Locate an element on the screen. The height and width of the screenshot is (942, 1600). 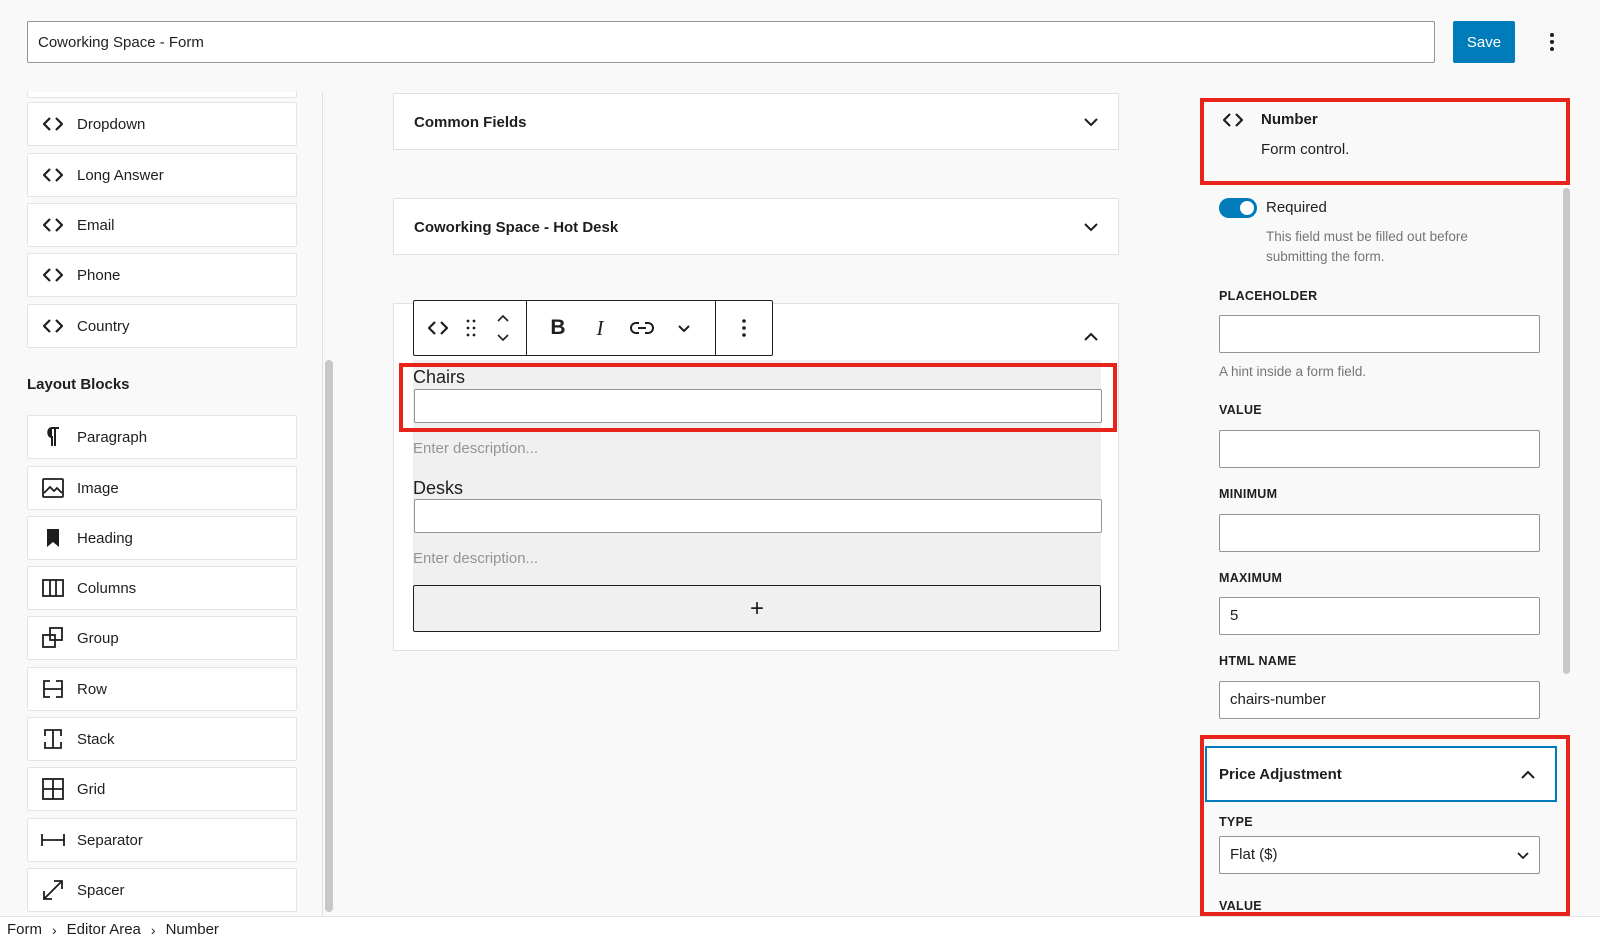
drag-handle-icon is located at coordinates (471, 328).